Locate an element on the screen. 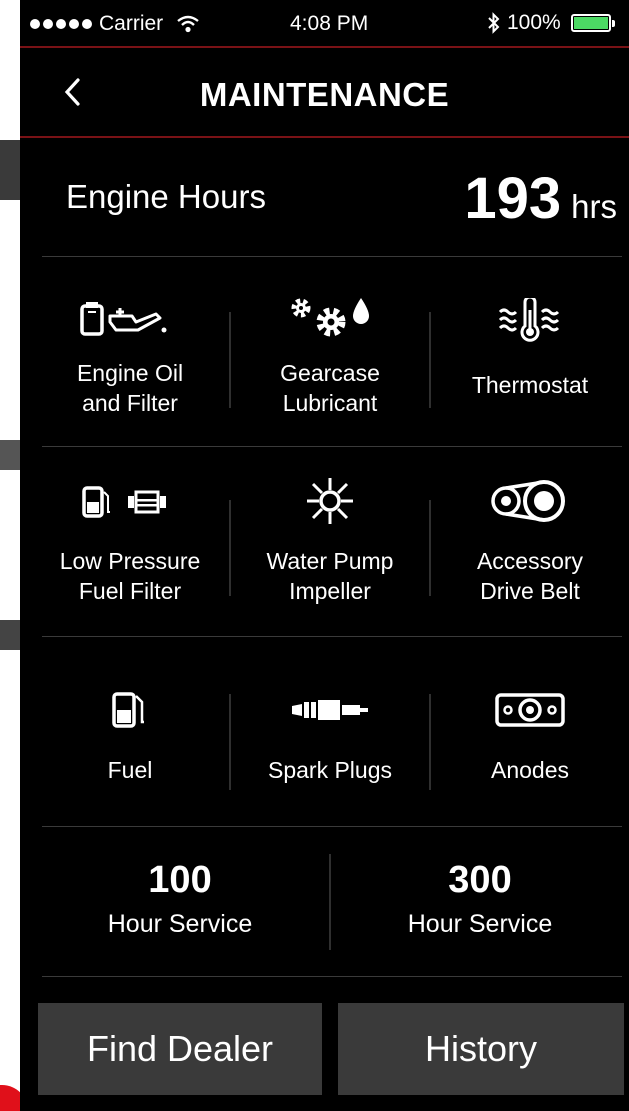 The width and height of the screenshot is (629, 1111). item-label: Fuel is located at coordinates (130, 770).